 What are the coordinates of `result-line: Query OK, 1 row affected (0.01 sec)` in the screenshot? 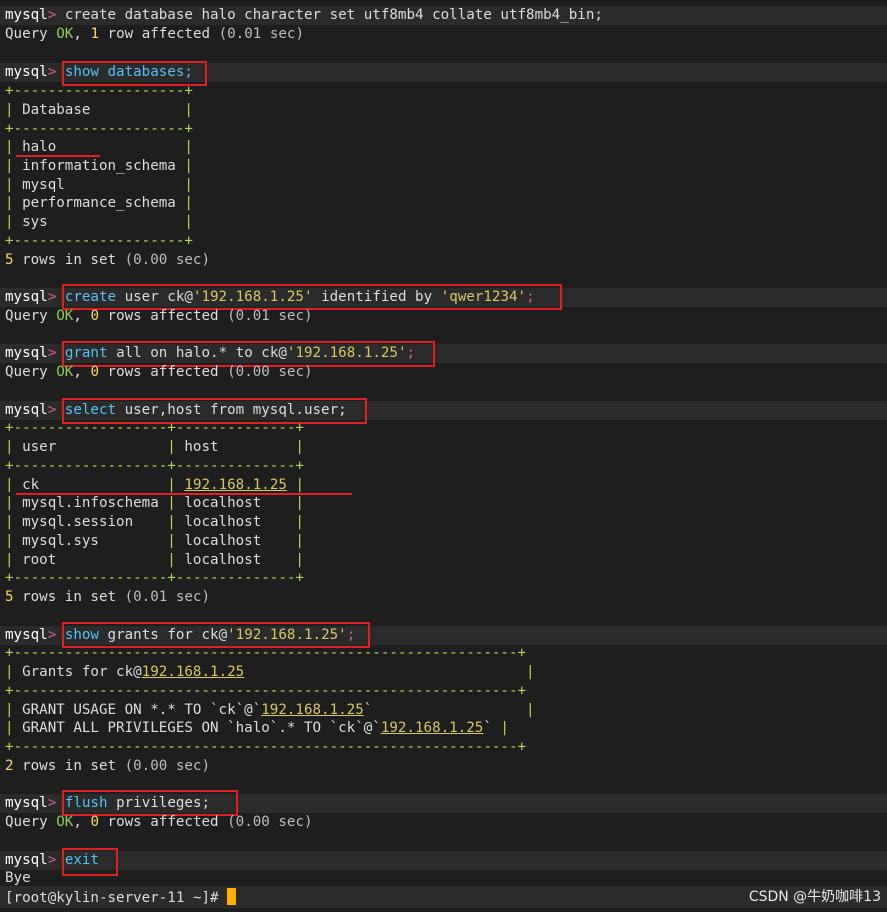 It's located at (154, 34).